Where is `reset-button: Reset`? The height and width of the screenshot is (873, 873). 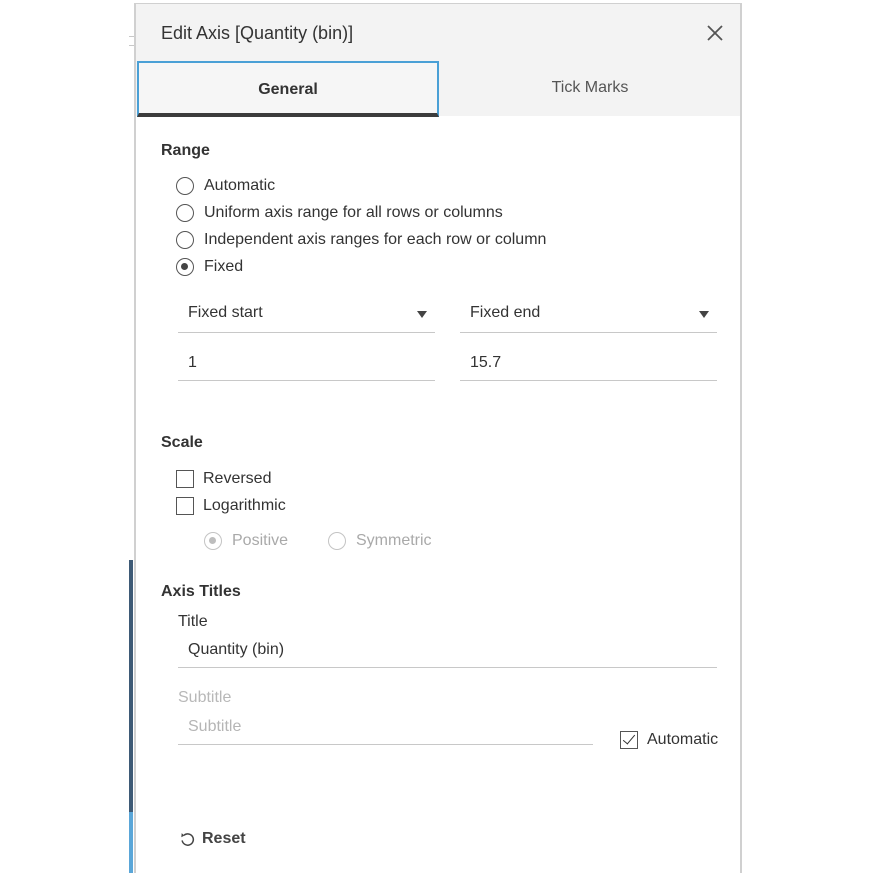 reset-button: Reset is located at coordinates (213, 839).